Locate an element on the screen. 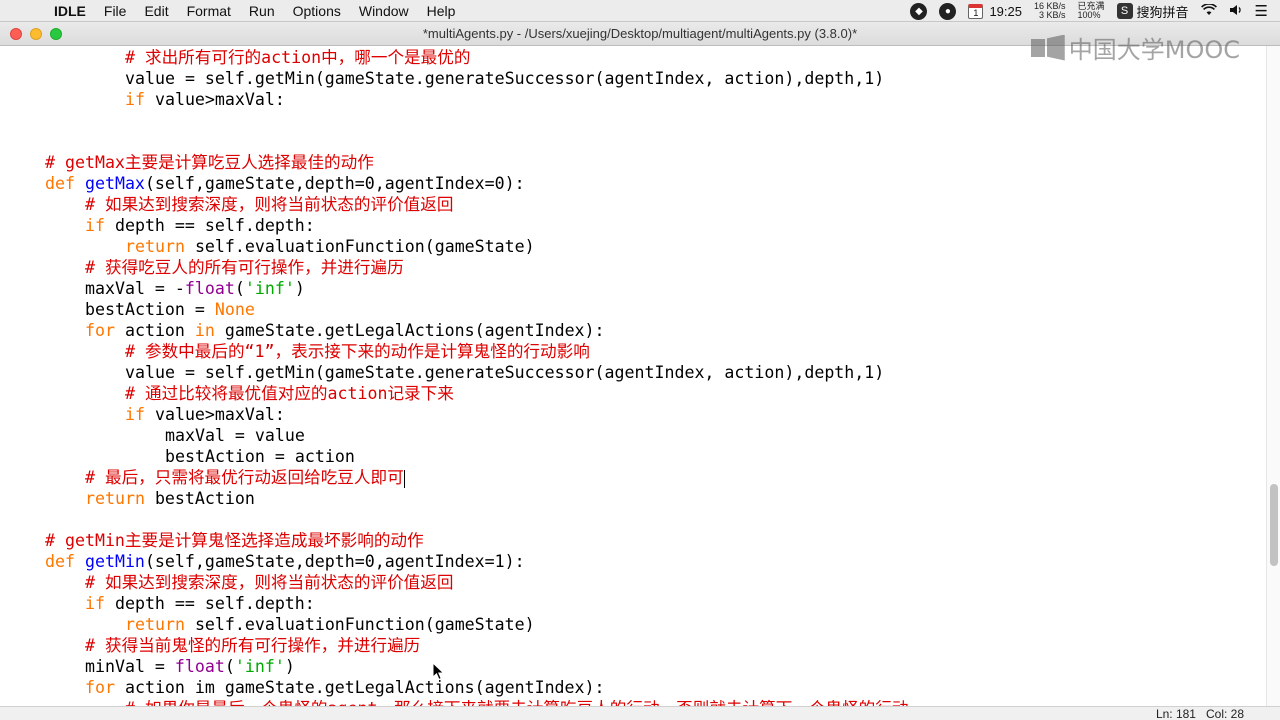 The height and width of the screenshot is (720, 1280). menu-help: Help is located at coordinates (441, 11).